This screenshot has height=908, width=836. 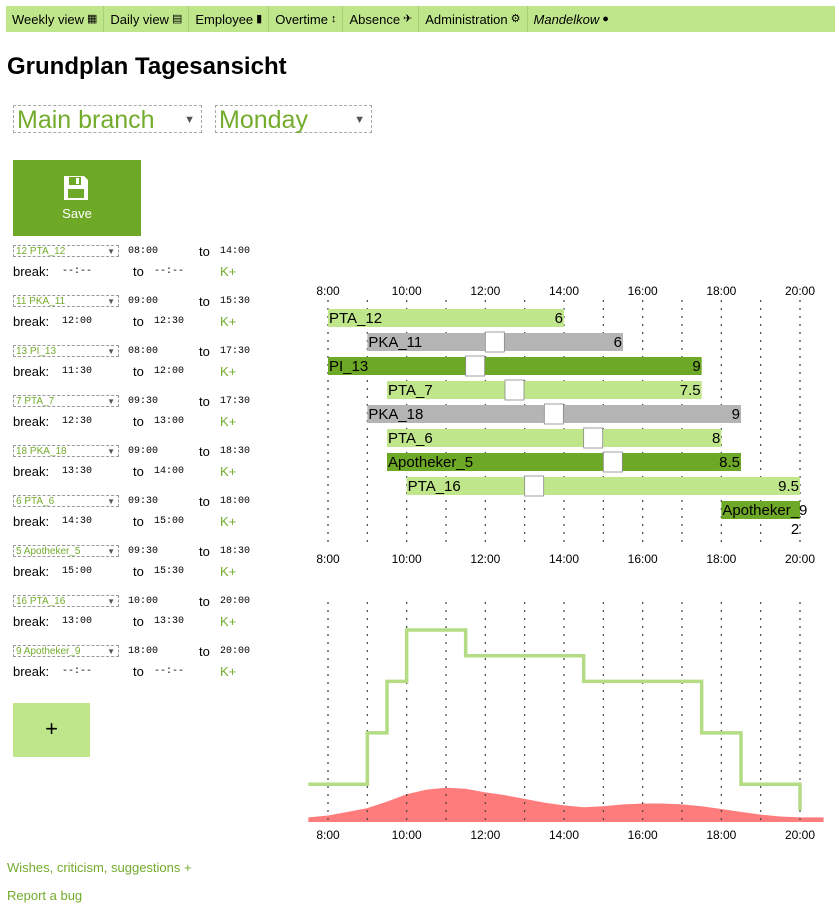 I want to click on employee-select: 12 PTA_12 ▼, so click(x=66, y=251).